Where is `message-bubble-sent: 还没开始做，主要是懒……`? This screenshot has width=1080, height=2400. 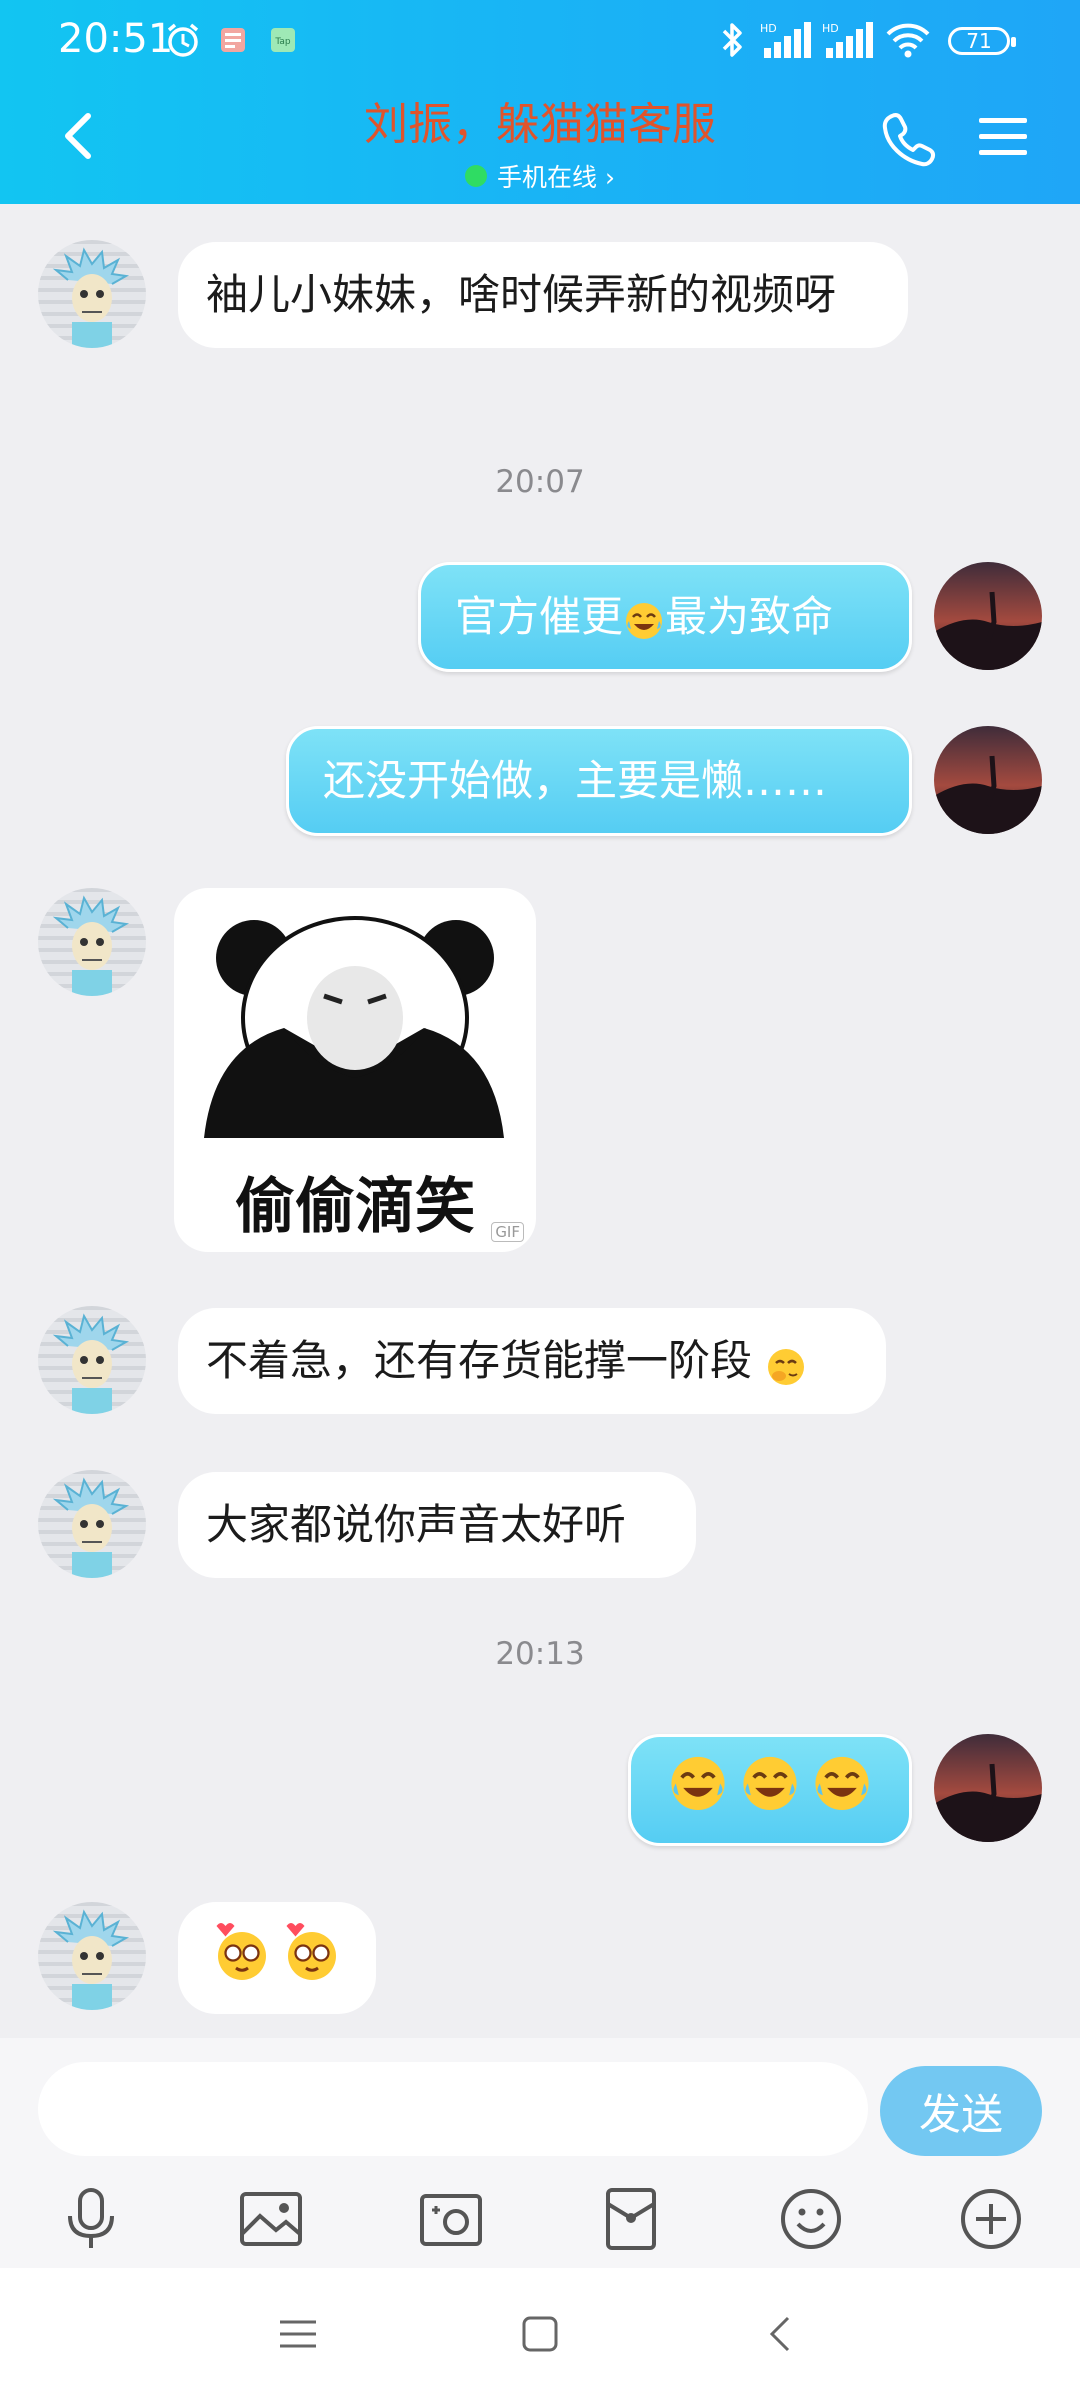 message-bubble-sent: 还没开始做，主要是懒…… is located at coordinates (599, 781).